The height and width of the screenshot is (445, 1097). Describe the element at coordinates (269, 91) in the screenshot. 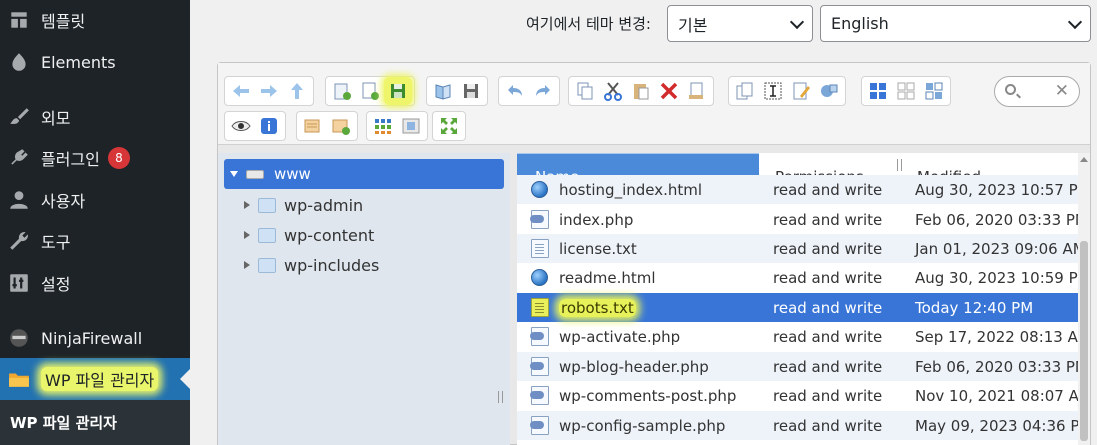

I see `forward-icon` at that location.